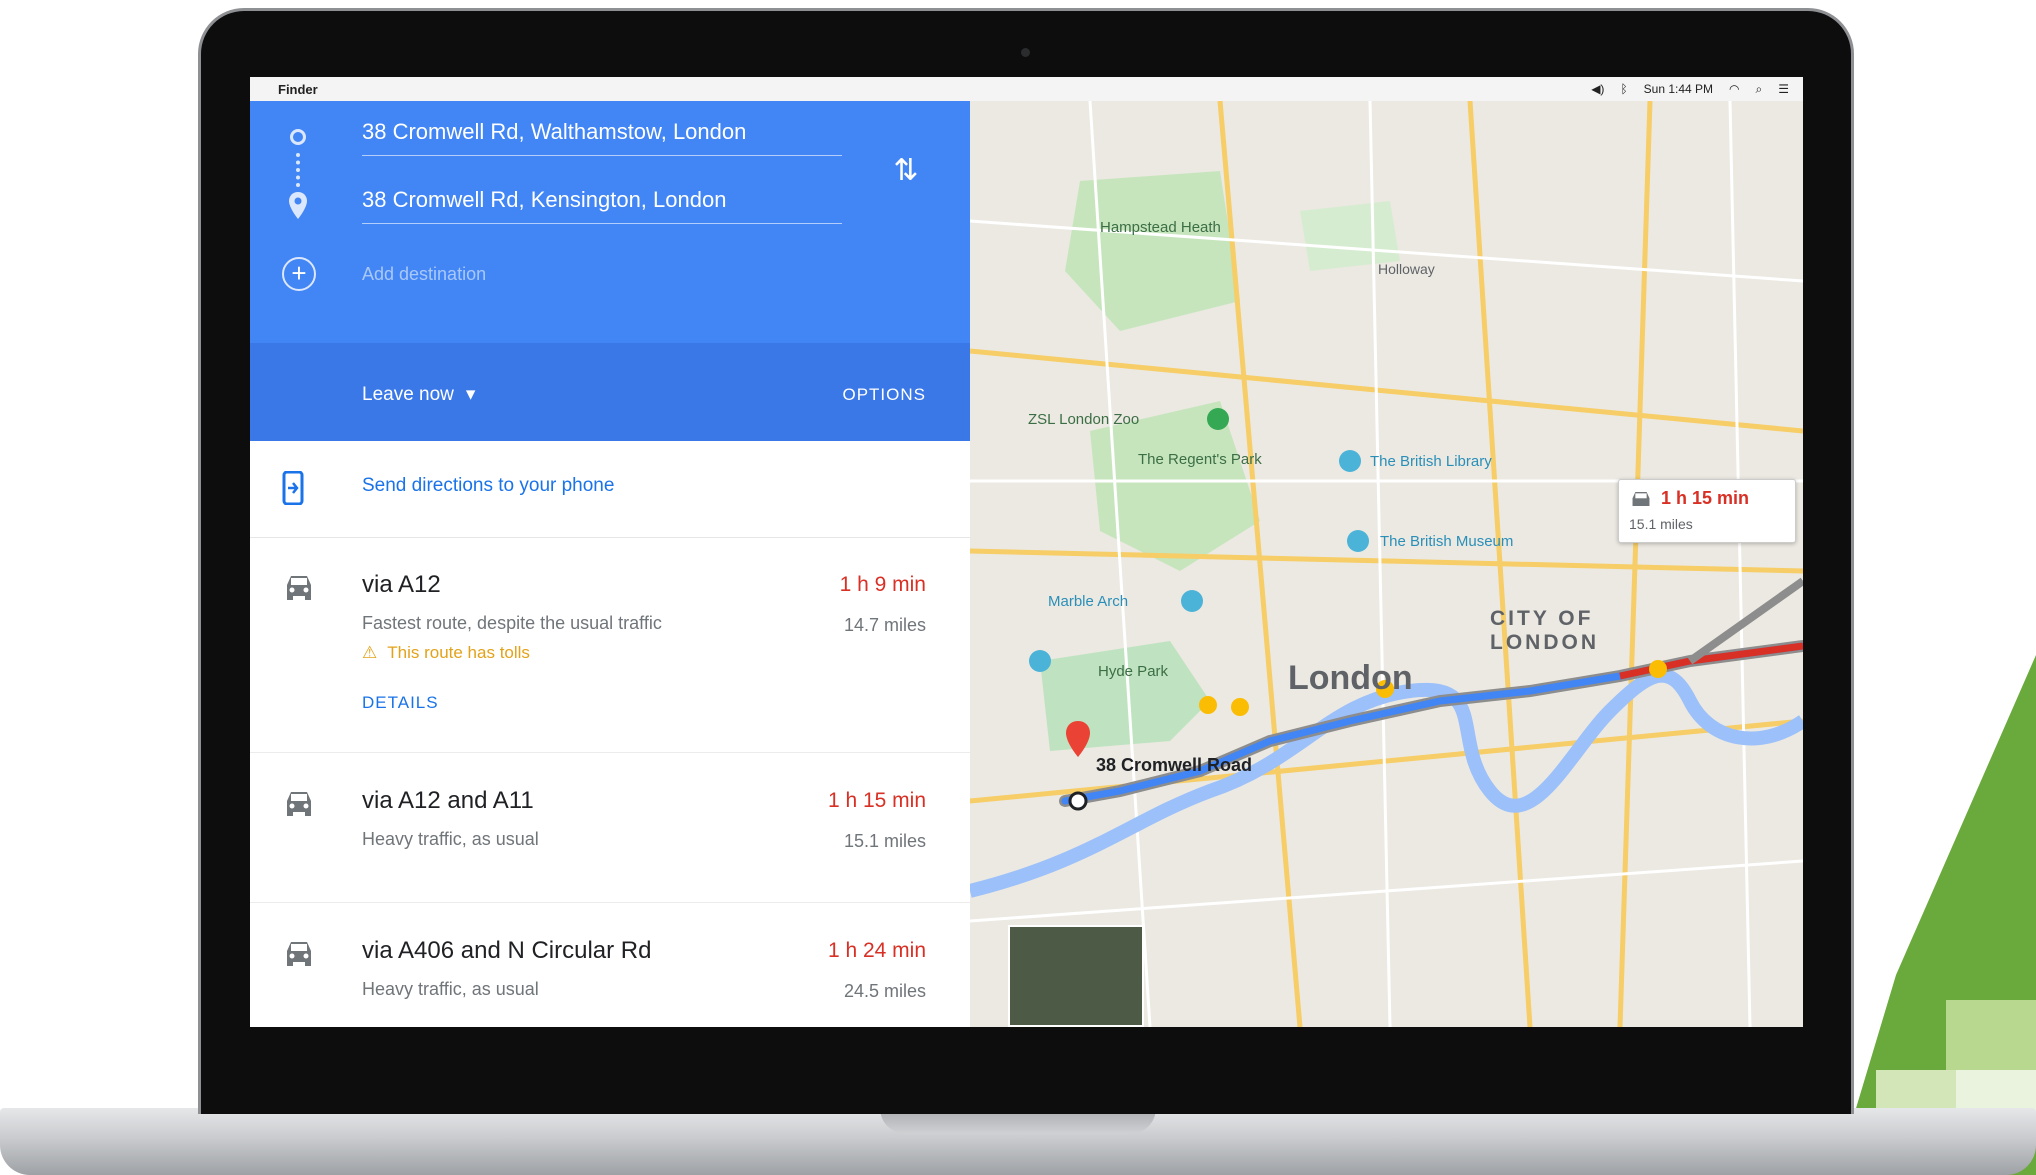  I want to click on route-details-link: DETAILS, so click(400, 703).